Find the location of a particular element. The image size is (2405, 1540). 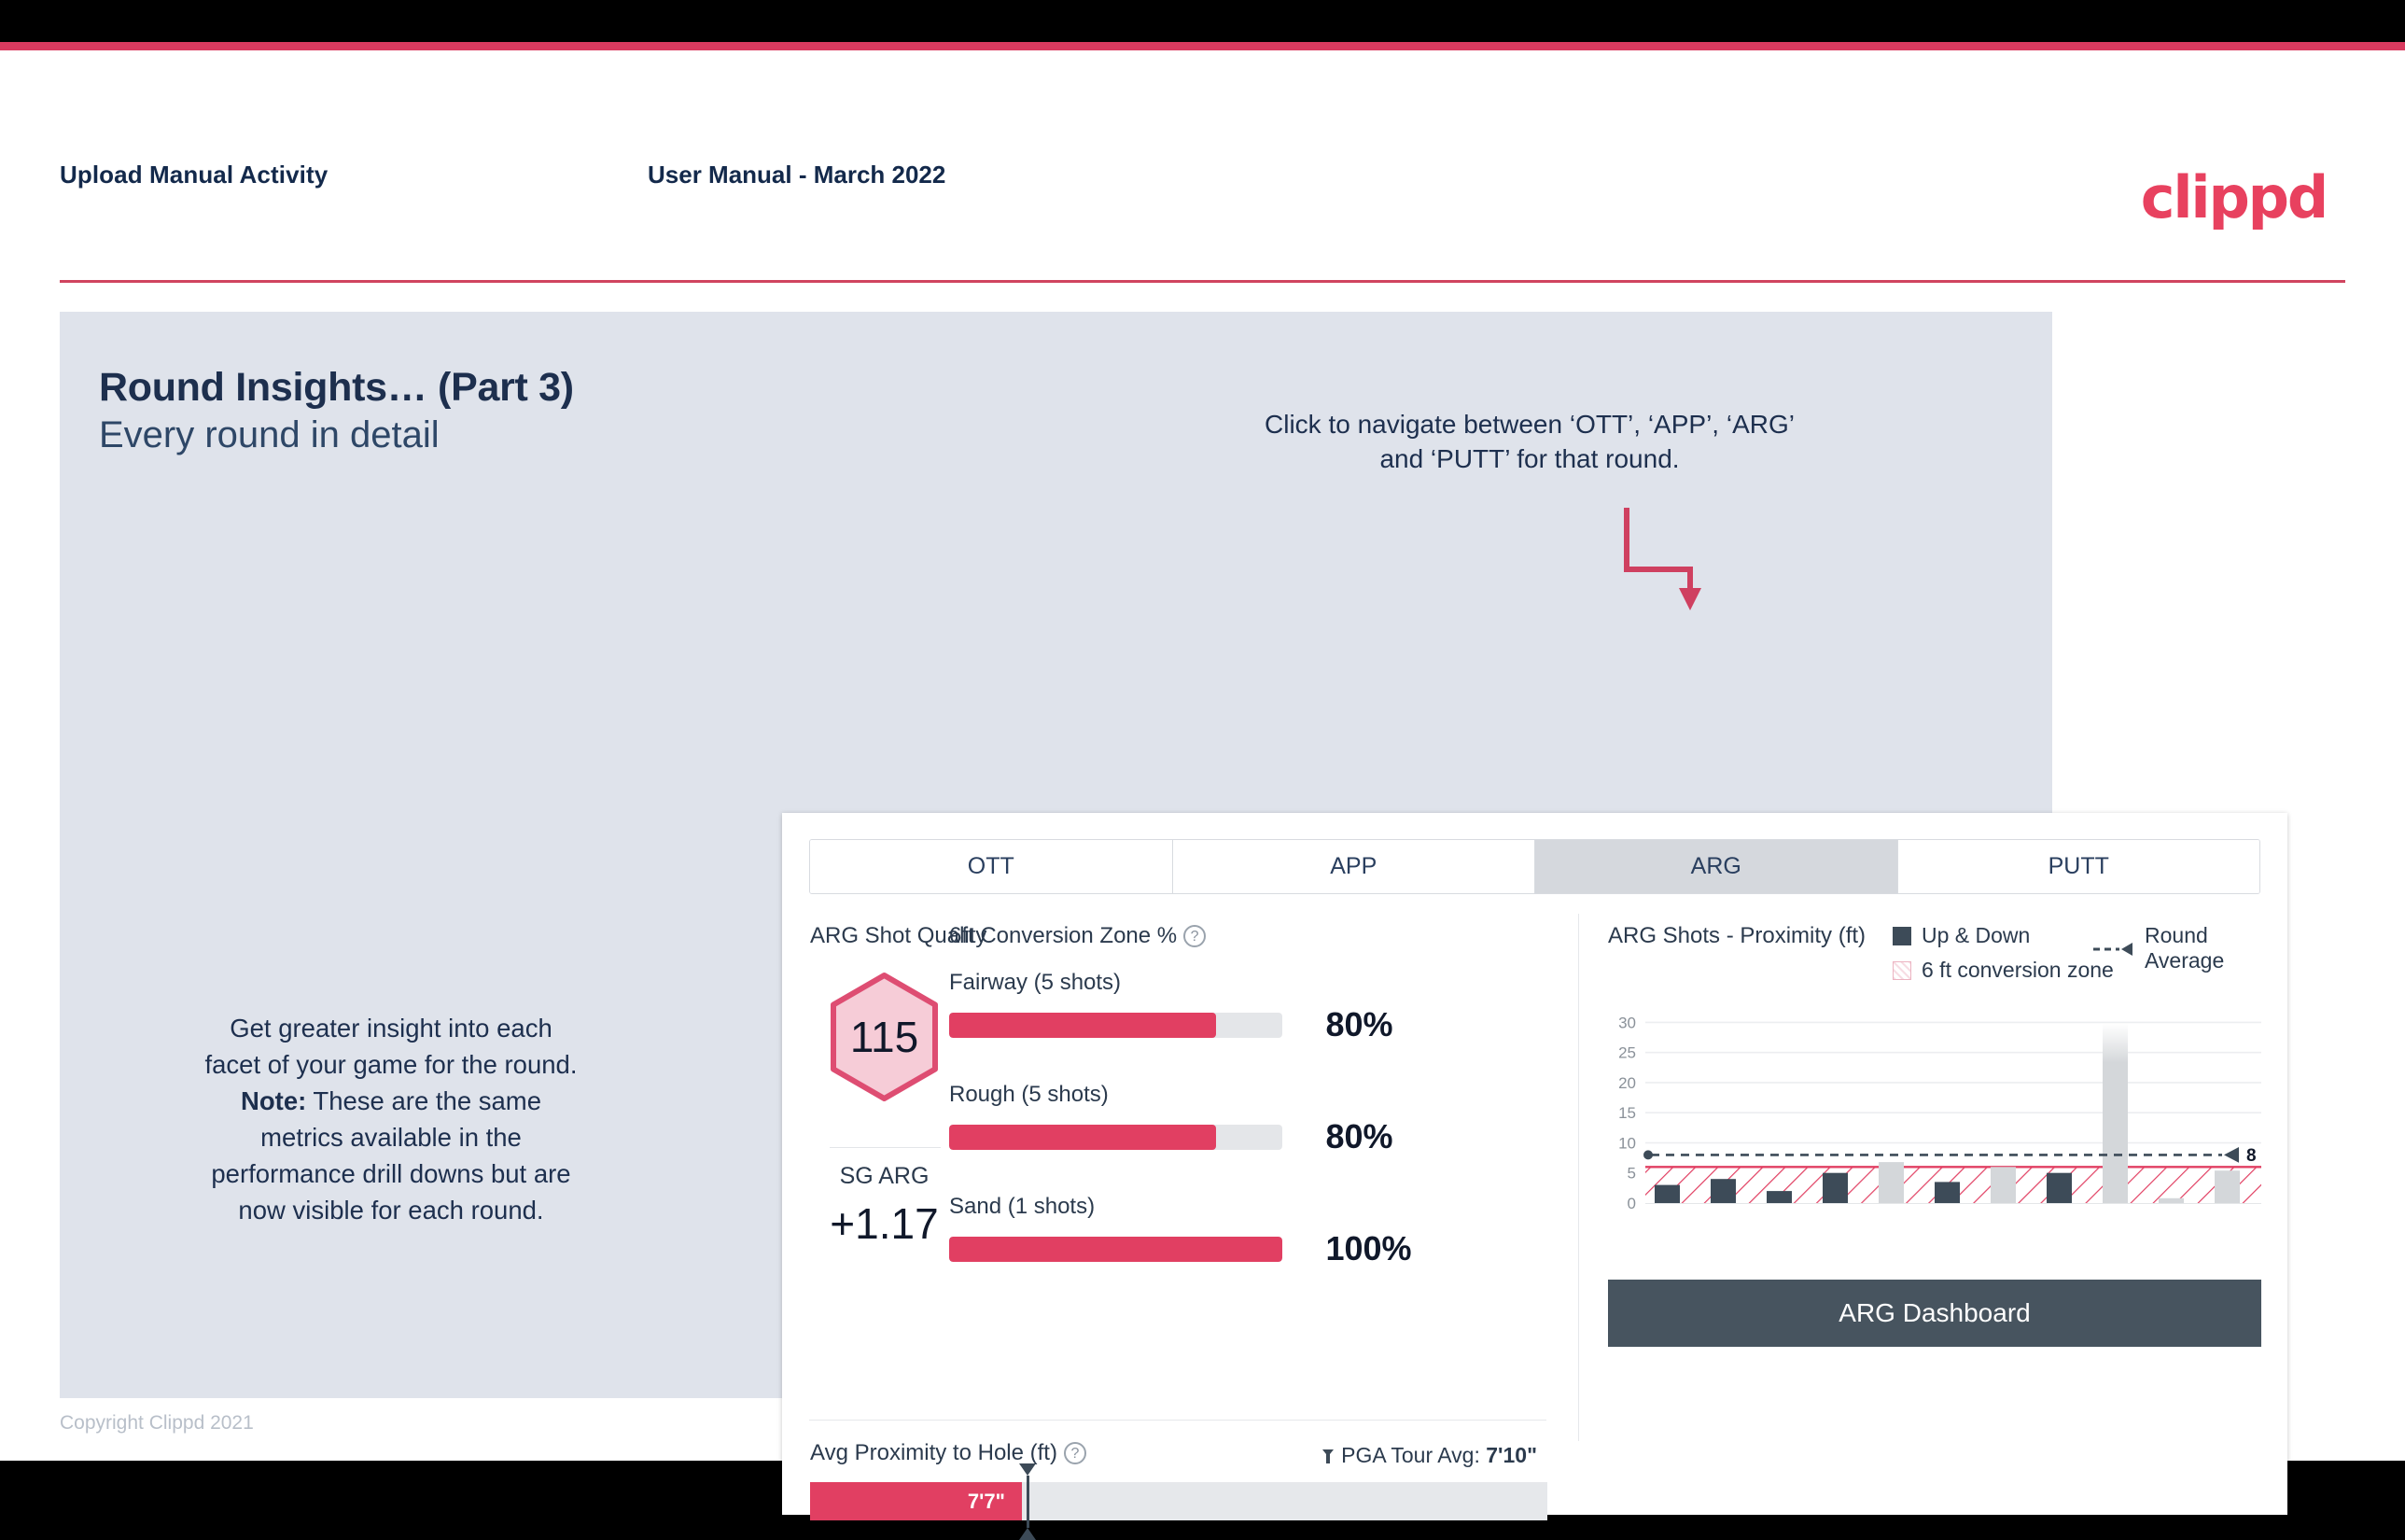

svg-text: 15 is located at coordinates (1627, 1113).